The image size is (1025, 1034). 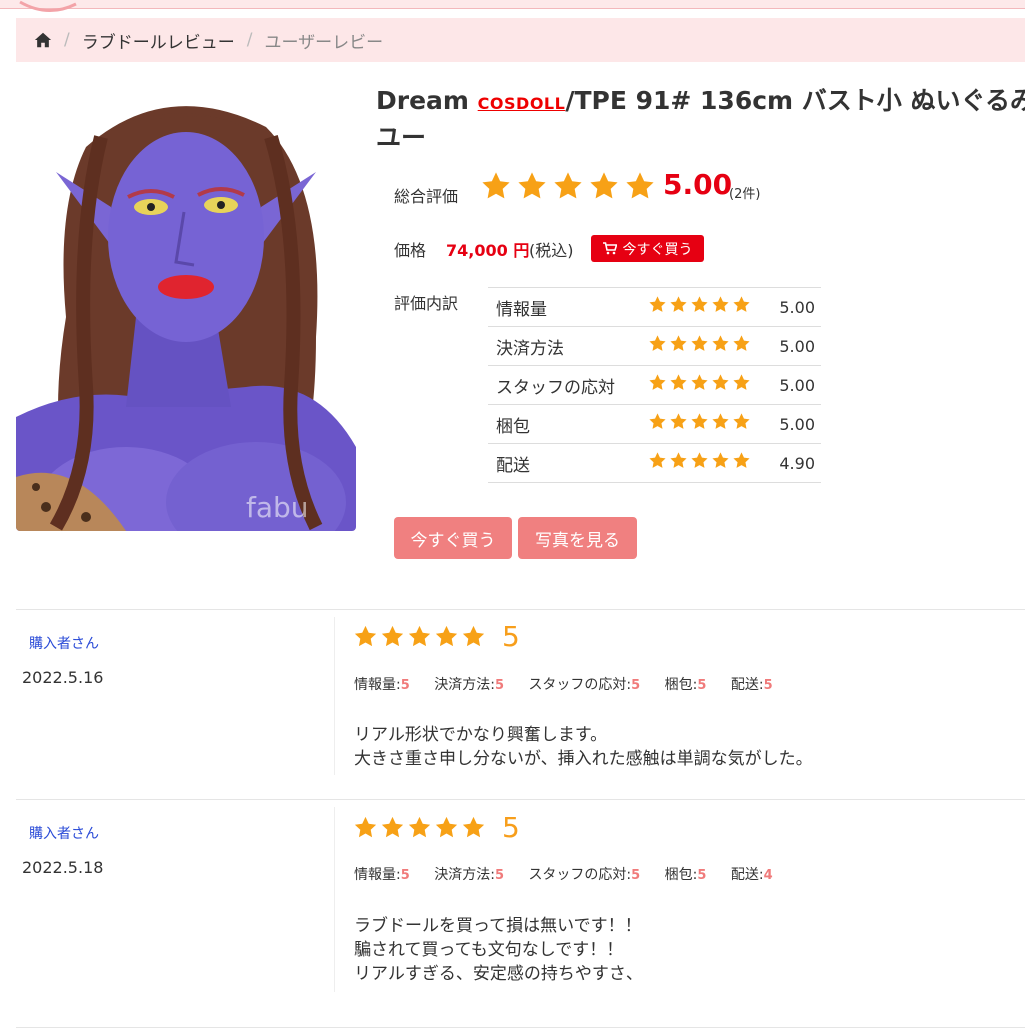 What do you see at coordinates (522, 103) in the screenshot?
I see `brand-link: COSDOLL` at bounding box center [522, 103].